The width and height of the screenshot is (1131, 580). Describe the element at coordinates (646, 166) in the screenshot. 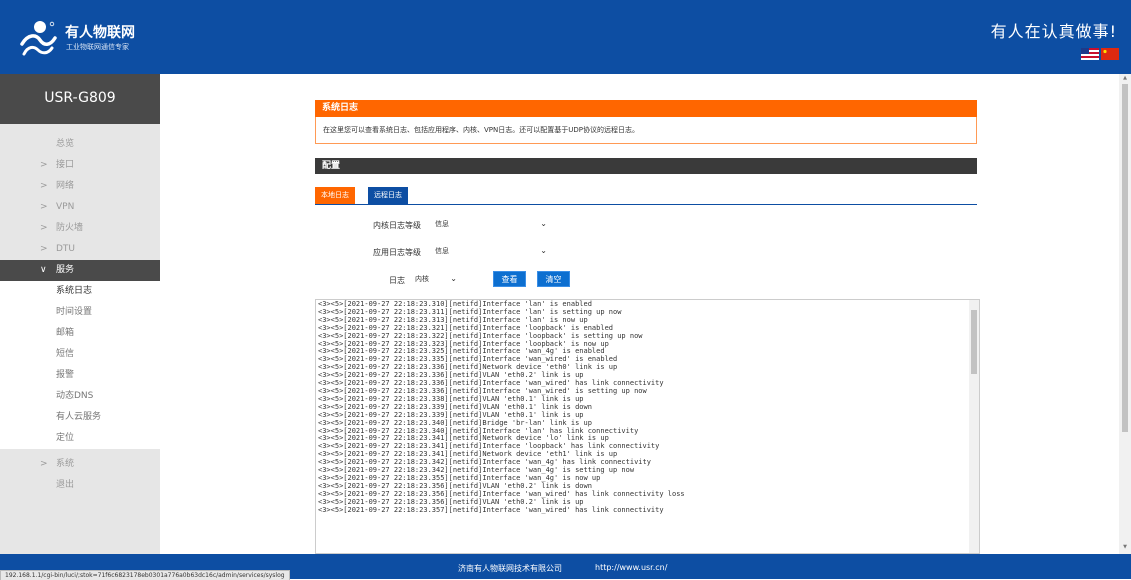

I see `config-section-title: 配置` at that location.